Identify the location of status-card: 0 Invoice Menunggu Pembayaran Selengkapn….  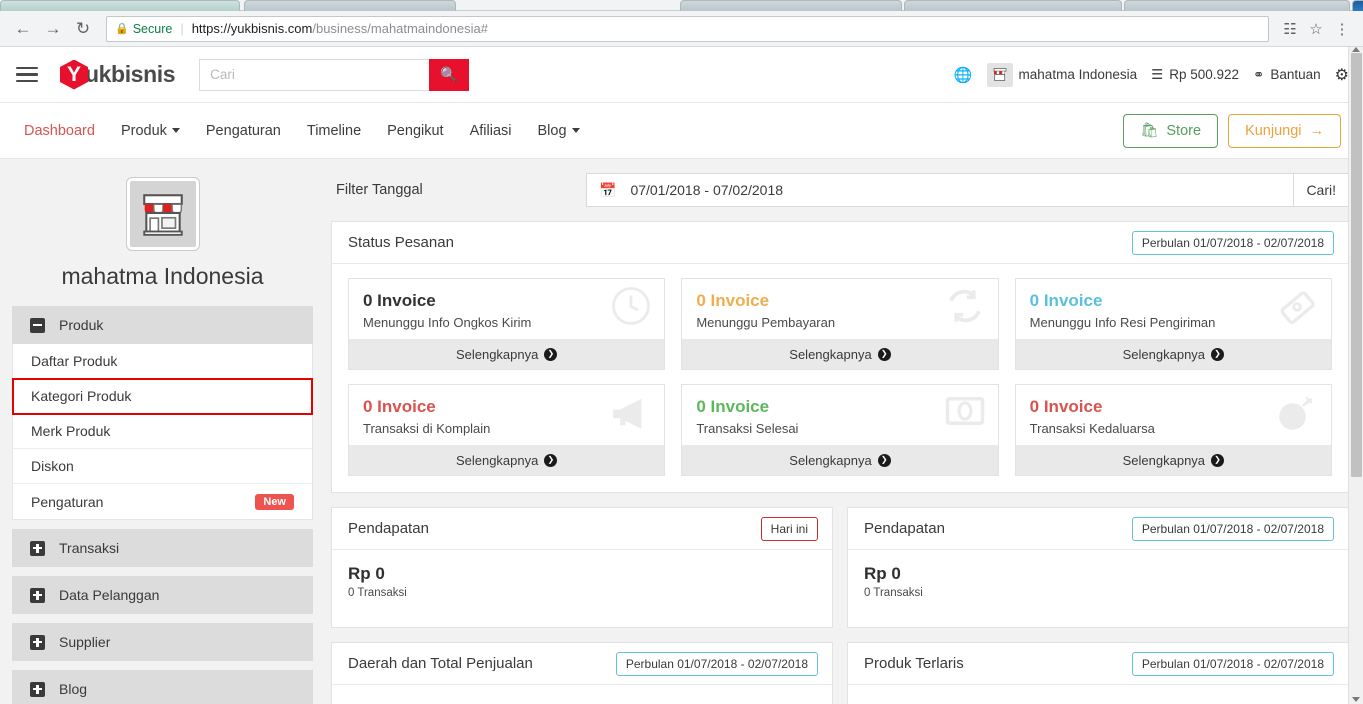
(840, 324).